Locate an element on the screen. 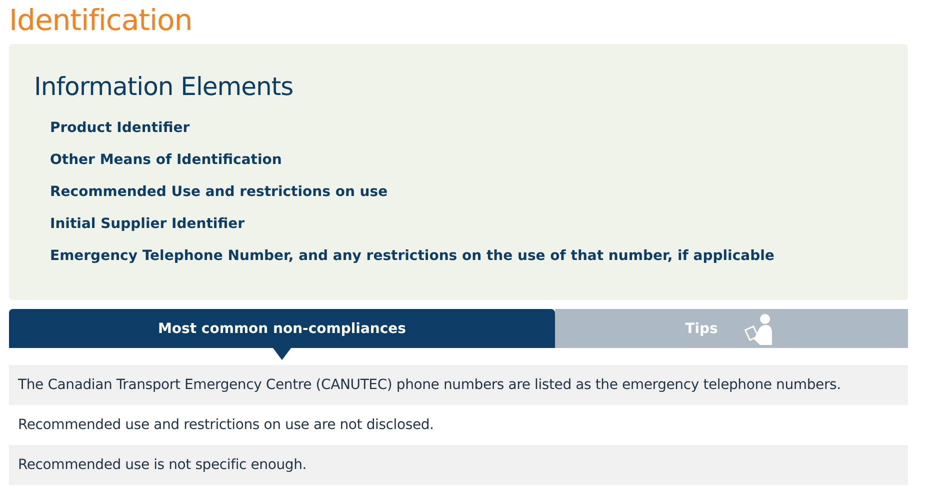  element-item: Product Identifier is located at coordinates (120, 128).